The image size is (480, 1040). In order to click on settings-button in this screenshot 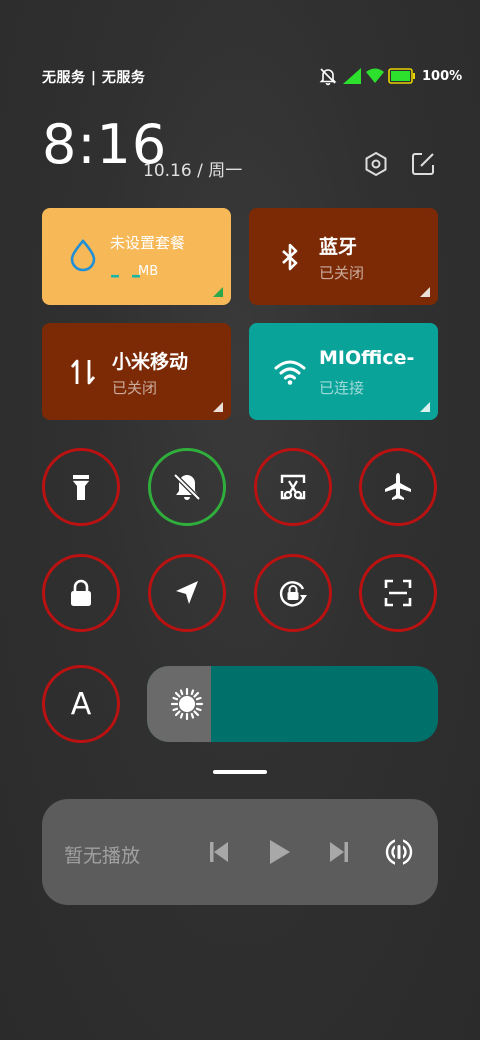, I will do `click(376, 164)`.